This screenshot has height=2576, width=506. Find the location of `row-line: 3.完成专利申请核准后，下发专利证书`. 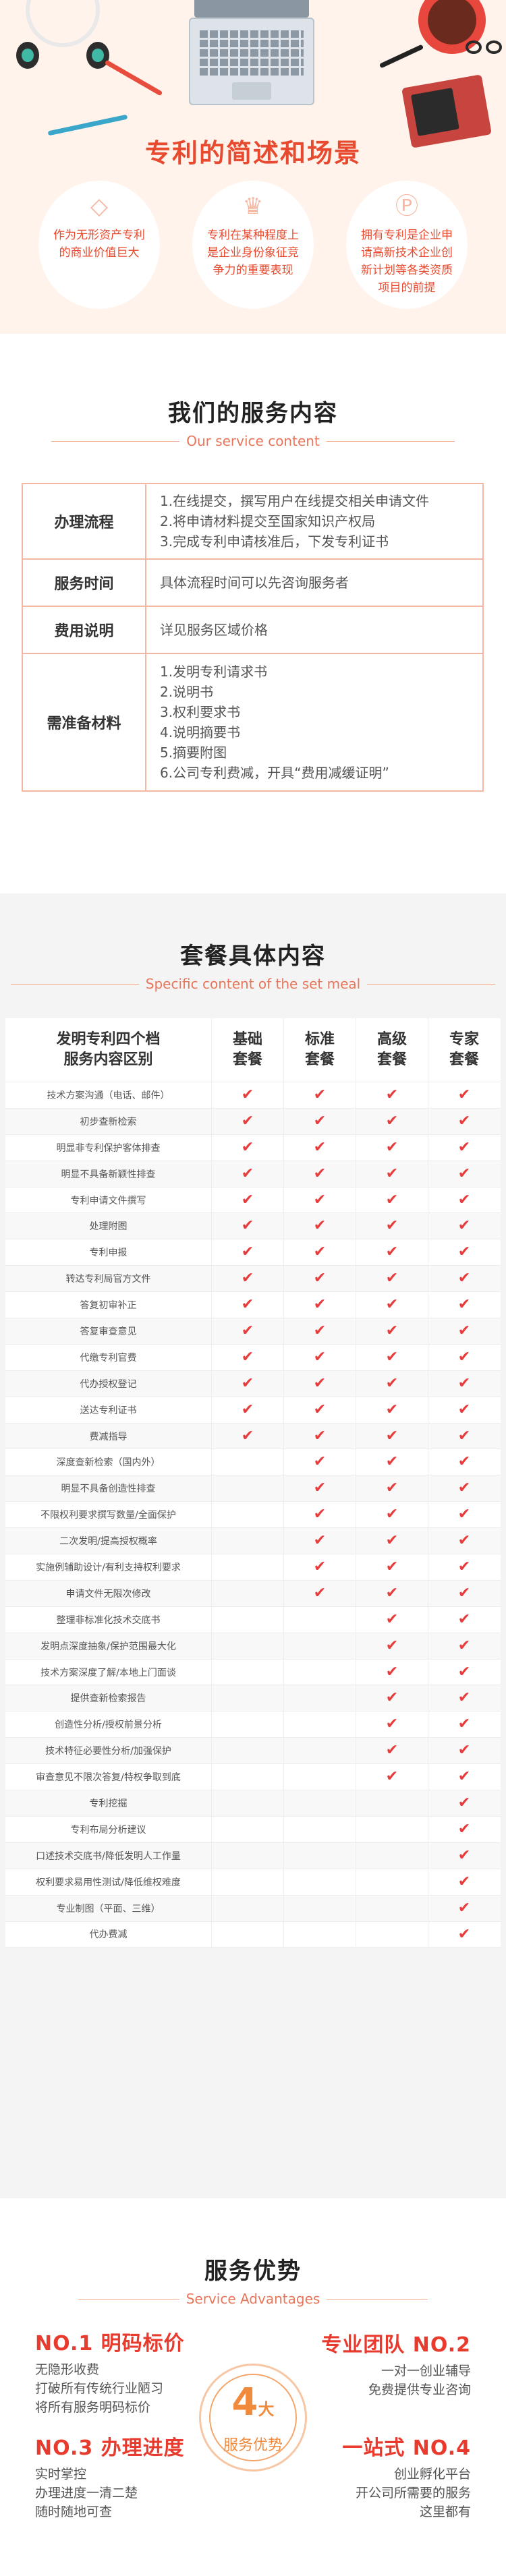

row-line: 3.完成专利申请核准后，下发专利证书 is located at coordinates (314, 541).